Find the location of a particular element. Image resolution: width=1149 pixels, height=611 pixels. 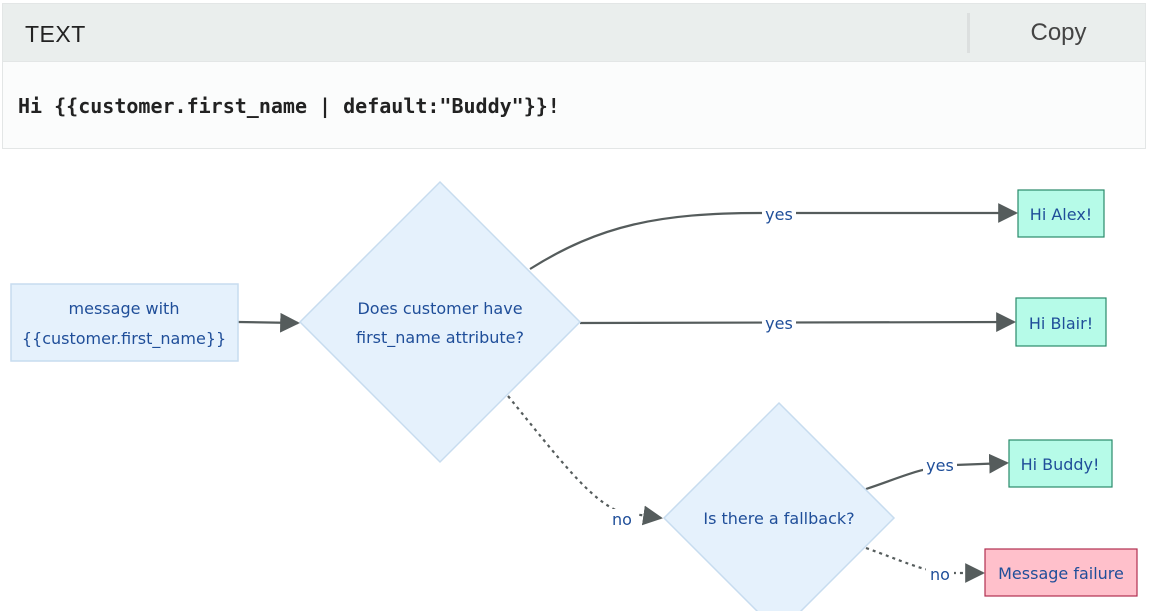

decision-first-name-line1: Does customer have is located at coordinates (439, 308).